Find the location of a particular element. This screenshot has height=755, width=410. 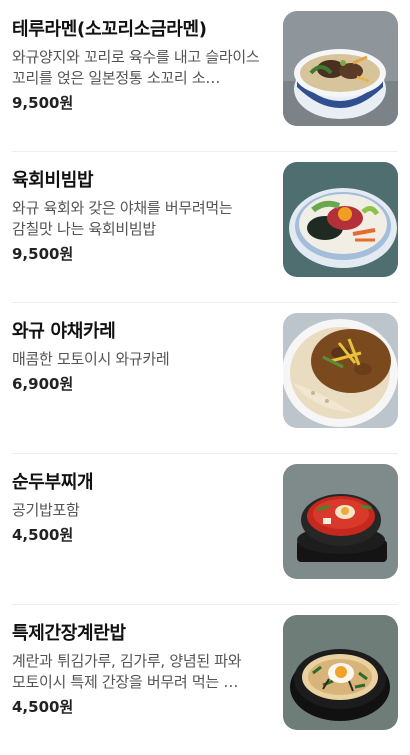

menu-item-name: 테루라멘(소꼬리소금라멘) is located at coordinates (109, 29).